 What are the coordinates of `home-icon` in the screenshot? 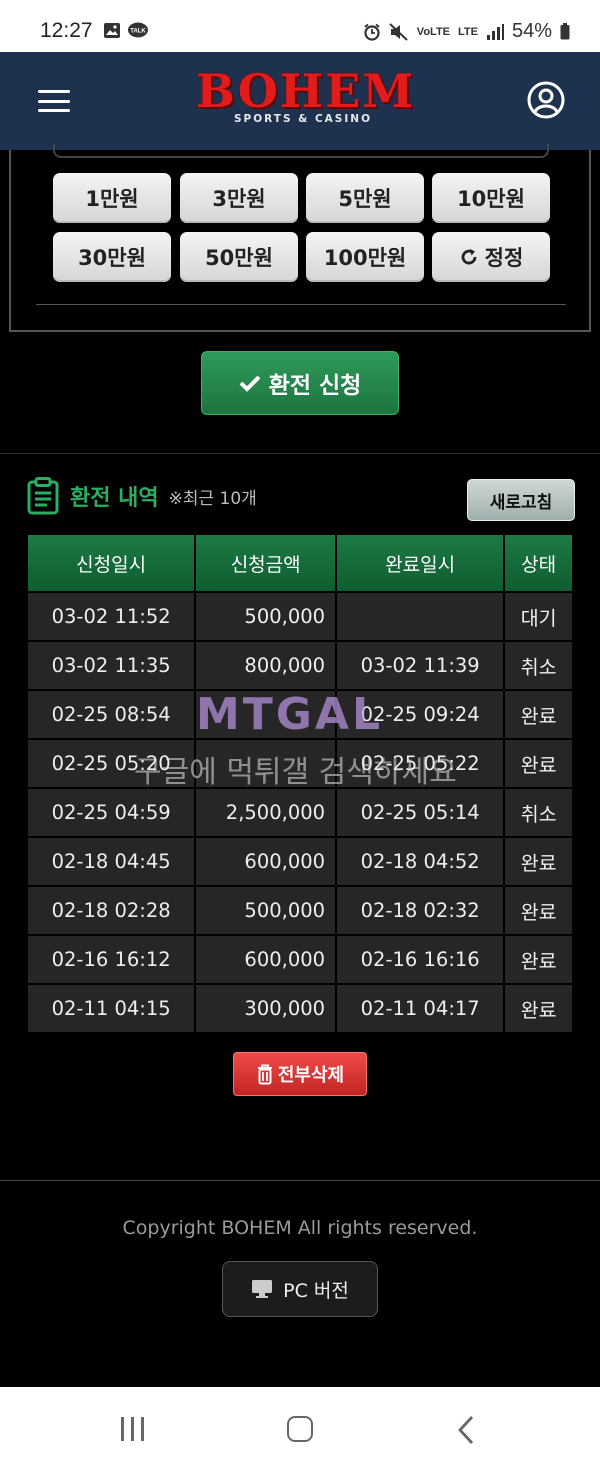 It's located at (300, 1429).